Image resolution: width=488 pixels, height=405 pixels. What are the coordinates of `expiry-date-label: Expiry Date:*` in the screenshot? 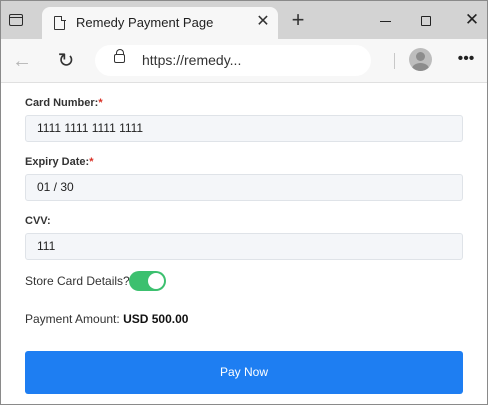 It's located at (59, 162).